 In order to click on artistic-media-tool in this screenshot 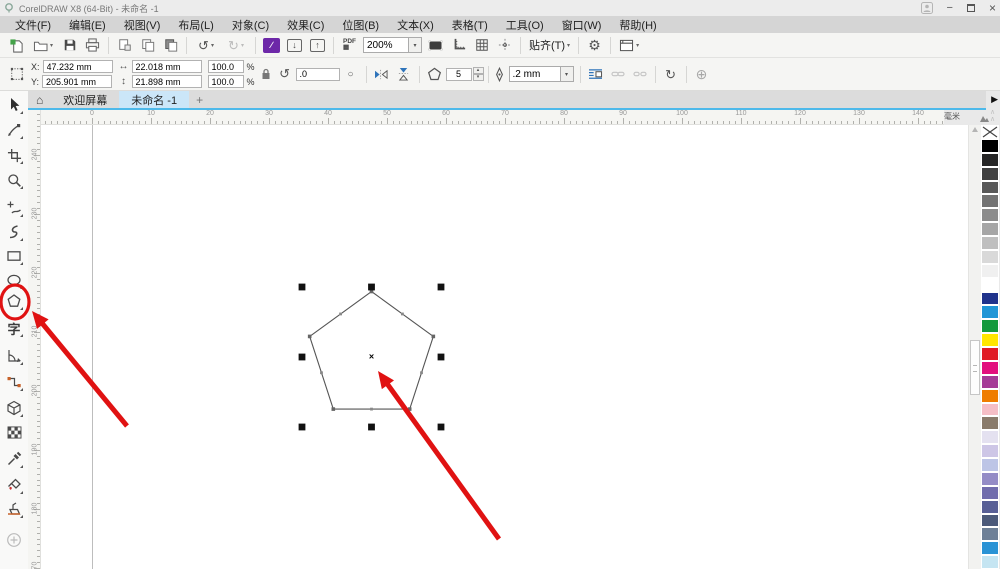, I will do `click(14, 232)`.